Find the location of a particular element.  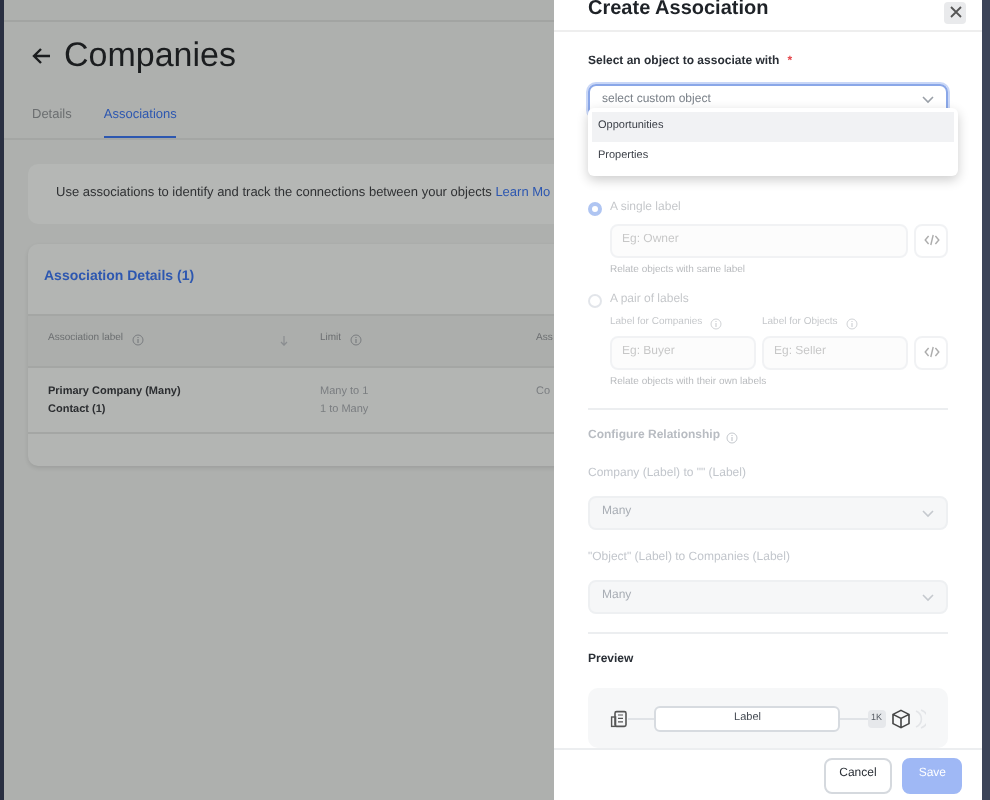

back-button is located at coordinates (42, 55).